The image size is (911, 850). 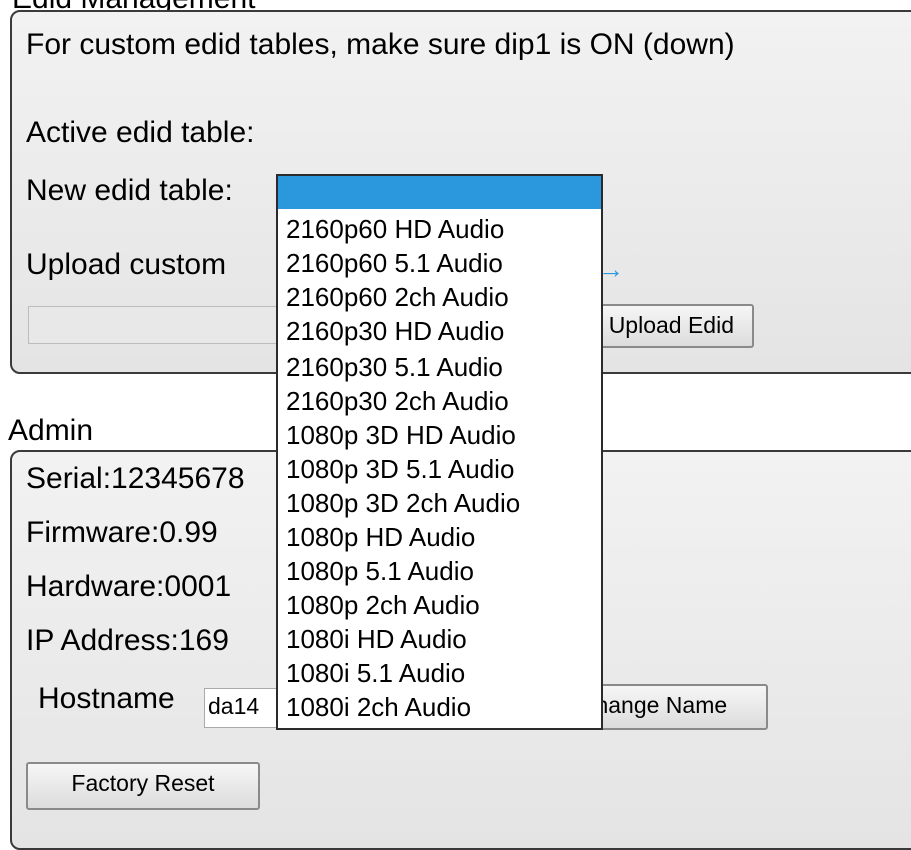 I want to click on edid-option: 2160p60 HD Audio, so click(x=395, y=229).